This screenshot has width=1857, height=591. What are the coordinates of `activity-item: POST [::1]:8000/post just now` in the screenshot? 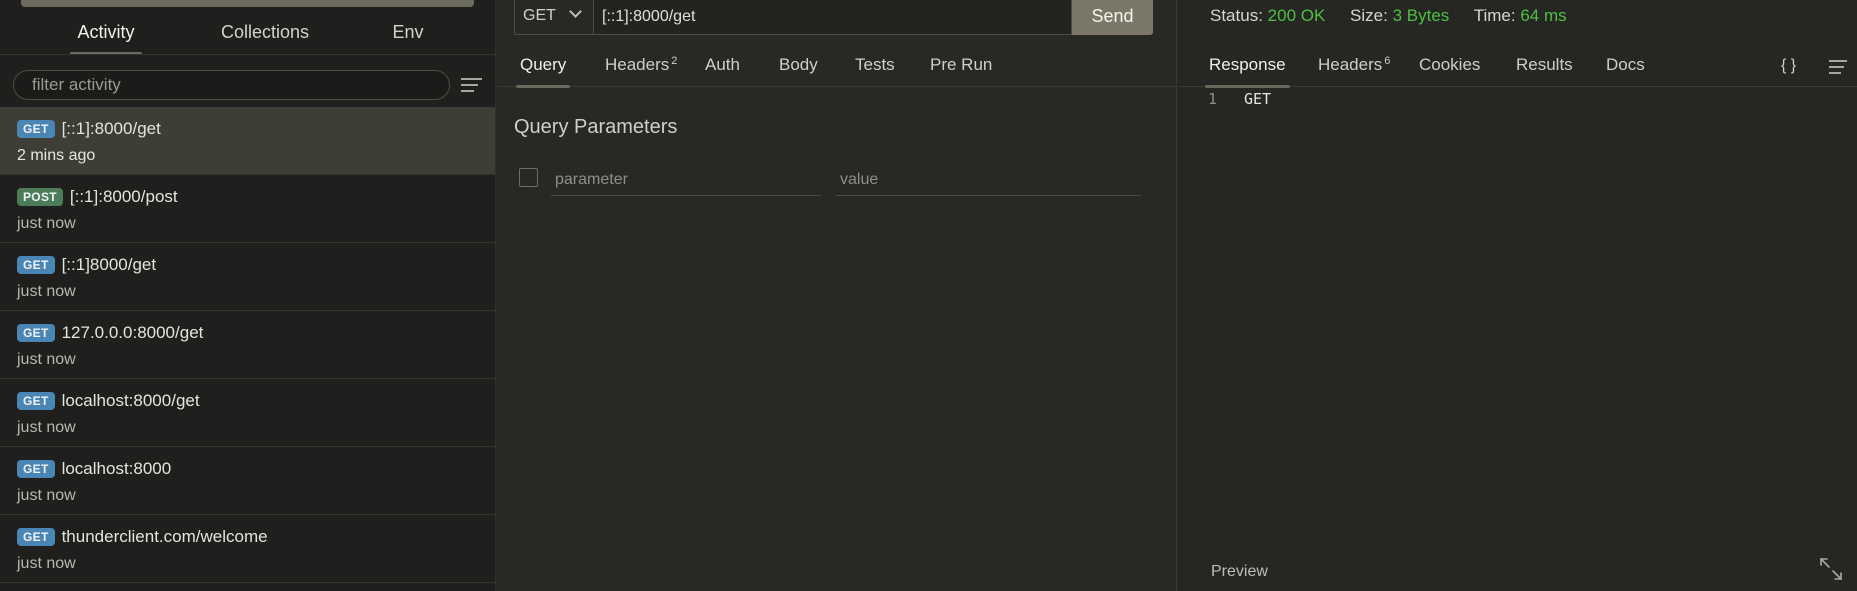 It's located at (247, 209).